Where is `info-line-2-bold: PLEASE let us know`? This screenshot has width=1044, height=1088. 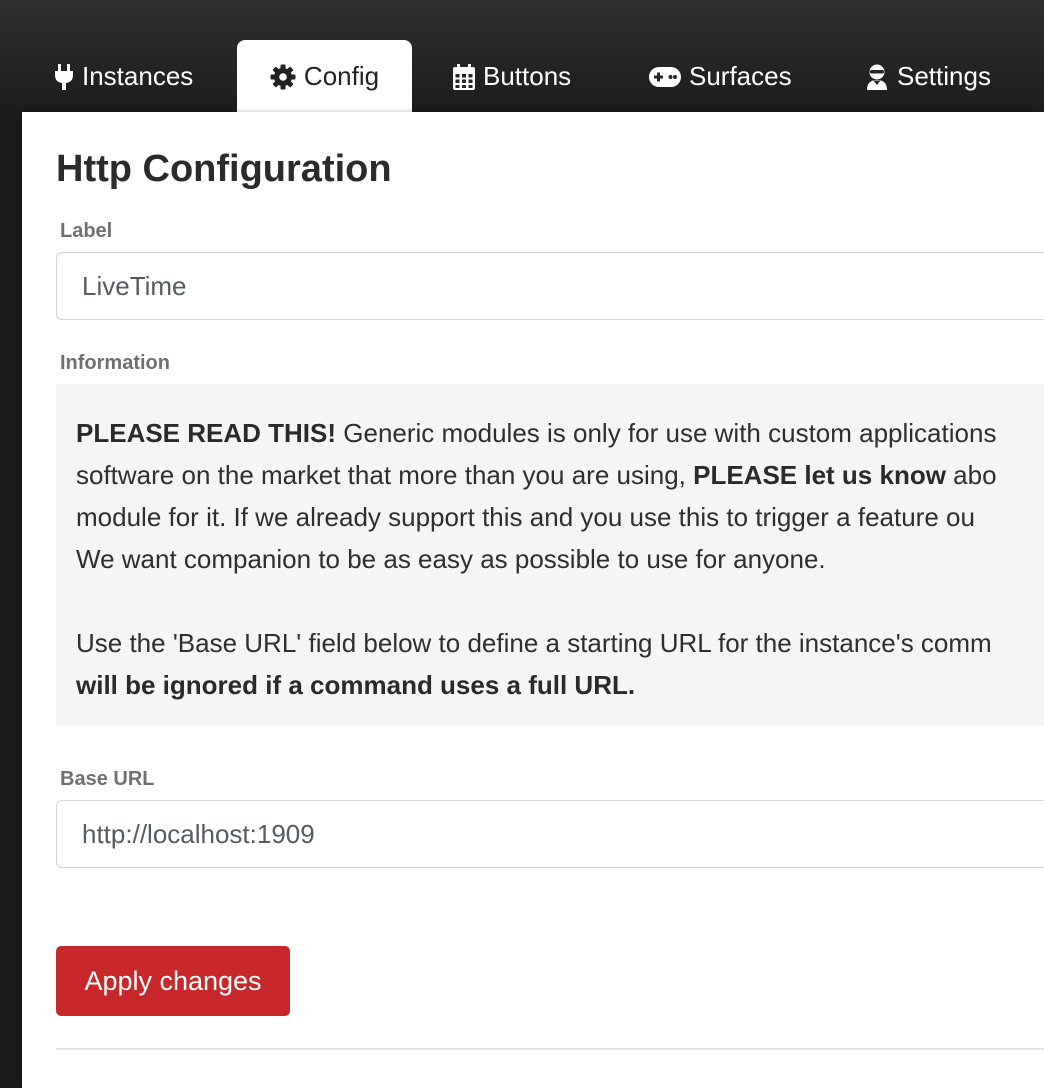
info-line-2-bold: PLEASE let us know is located at coordinates (819, 475).